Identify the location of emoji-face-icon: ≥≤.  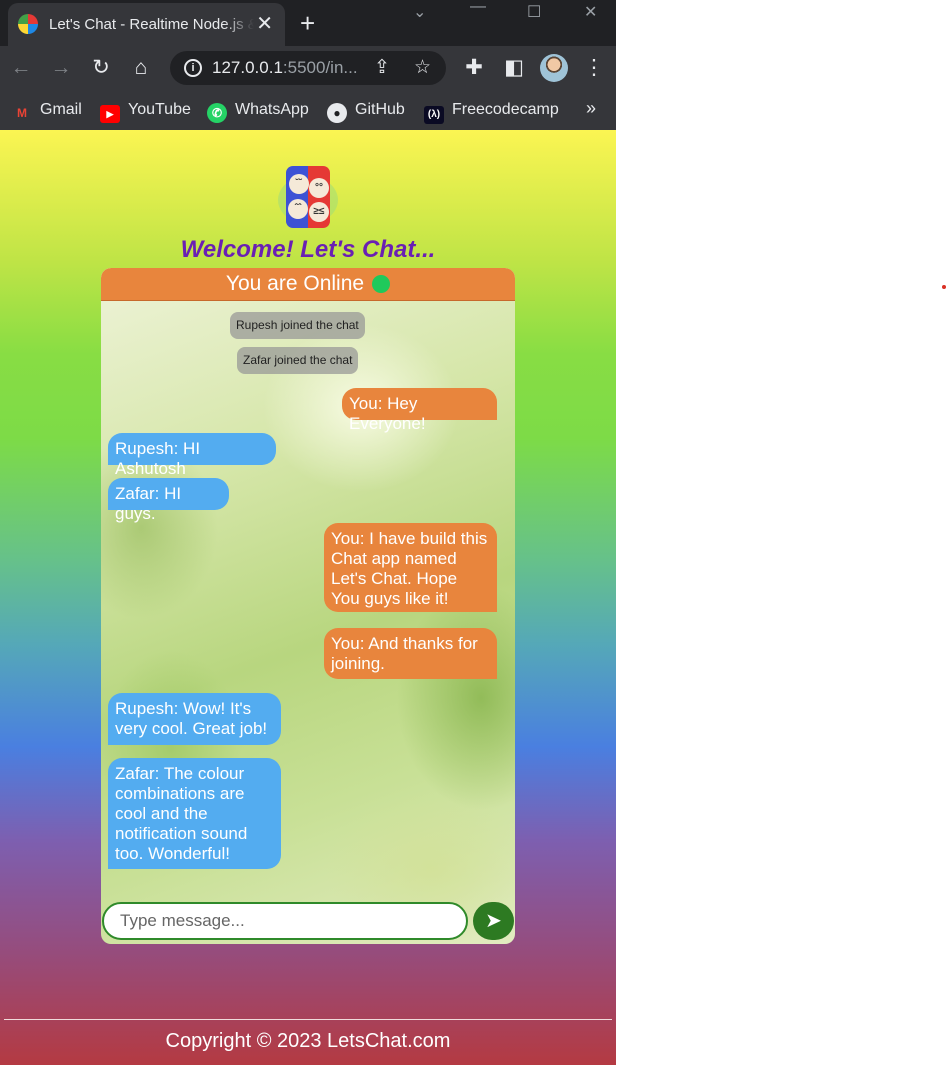
(319, 212).